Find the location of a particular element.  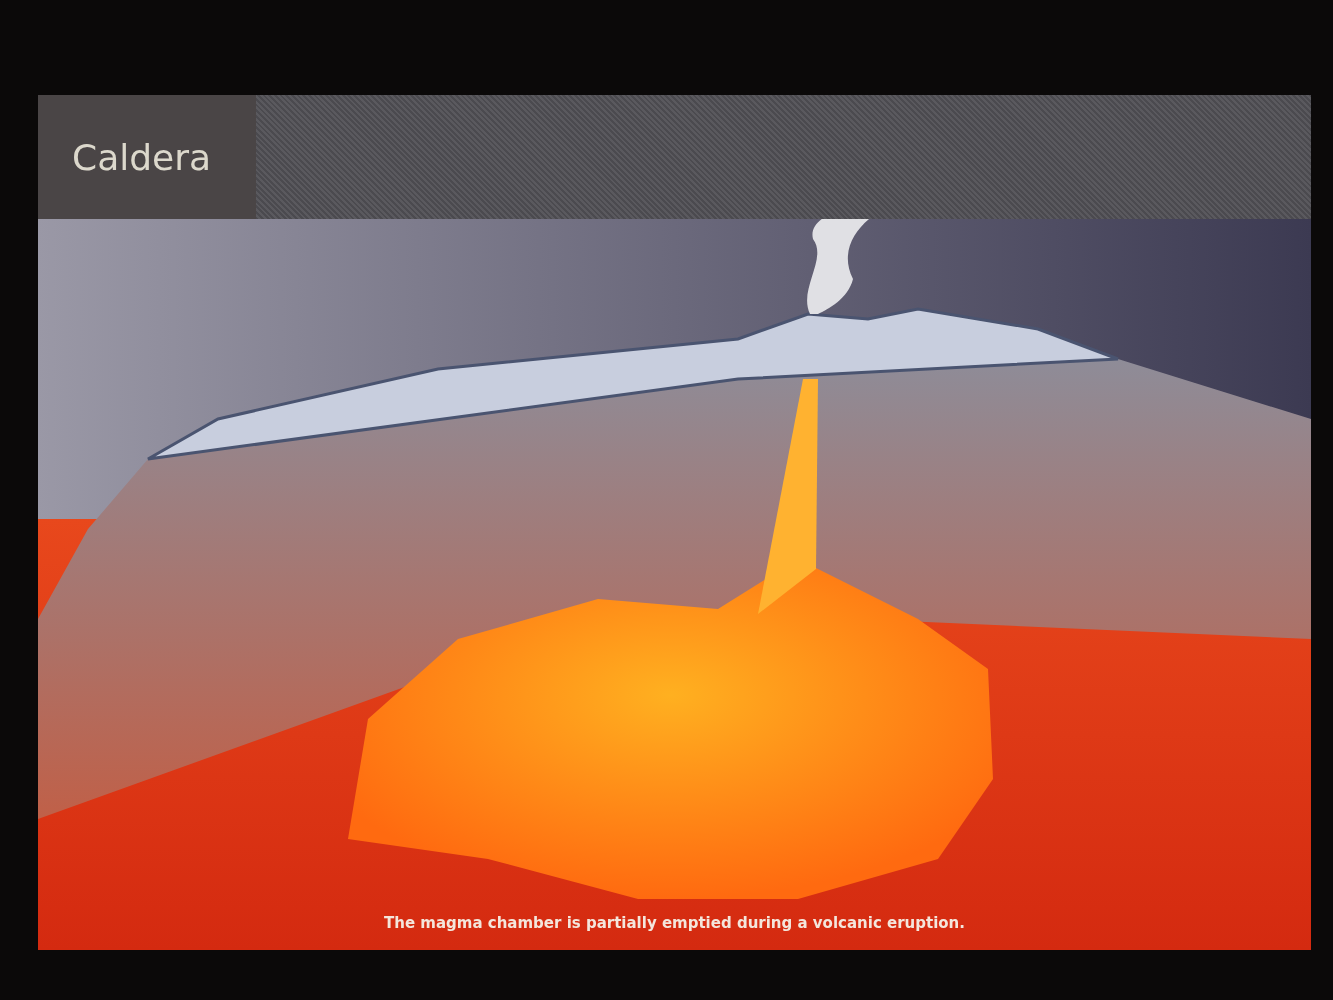

screen-title: Caldera is located at coordinates (142, 157).